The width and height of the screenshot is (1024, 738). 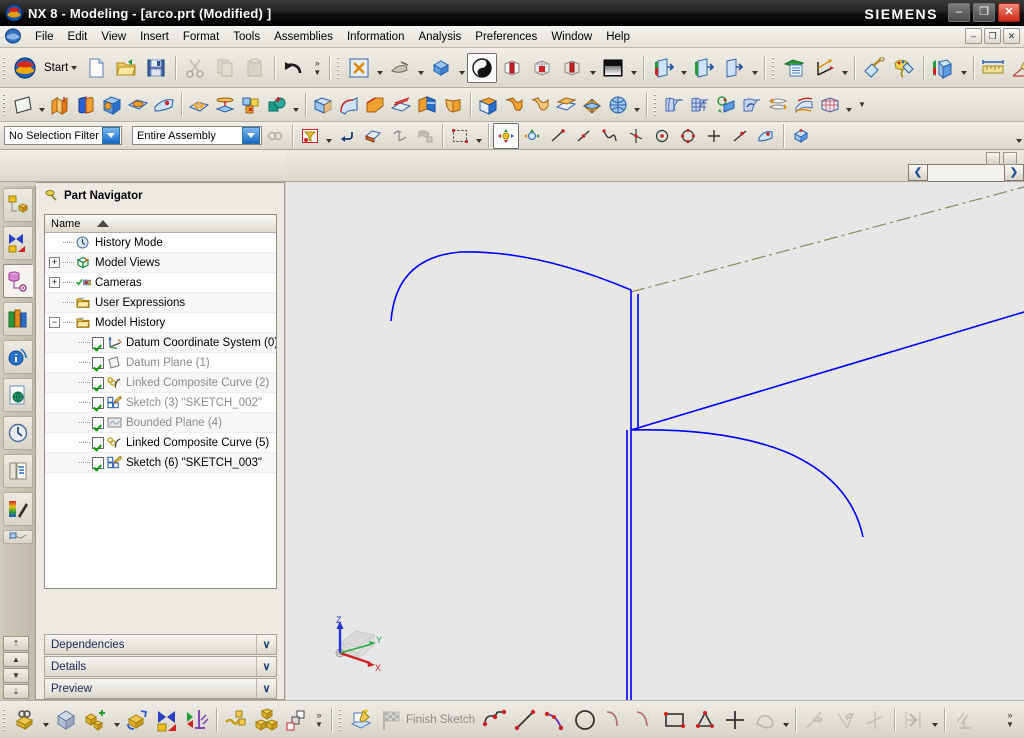 What do you see at coordinates (60, 105) in the screenshot?
I see `extrude-icon` at bounding box center [60, 105].